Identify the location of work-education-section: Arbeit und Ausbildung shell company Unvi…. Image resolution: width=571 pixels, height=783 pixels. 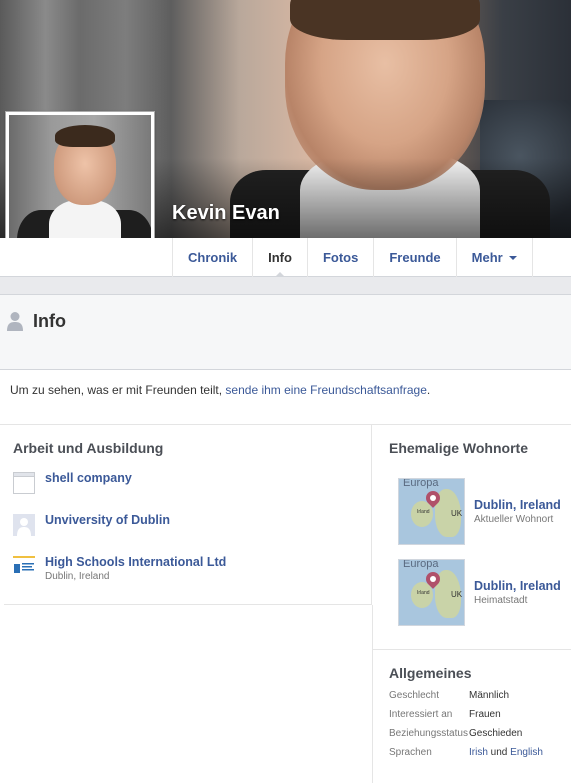
(188, 515).